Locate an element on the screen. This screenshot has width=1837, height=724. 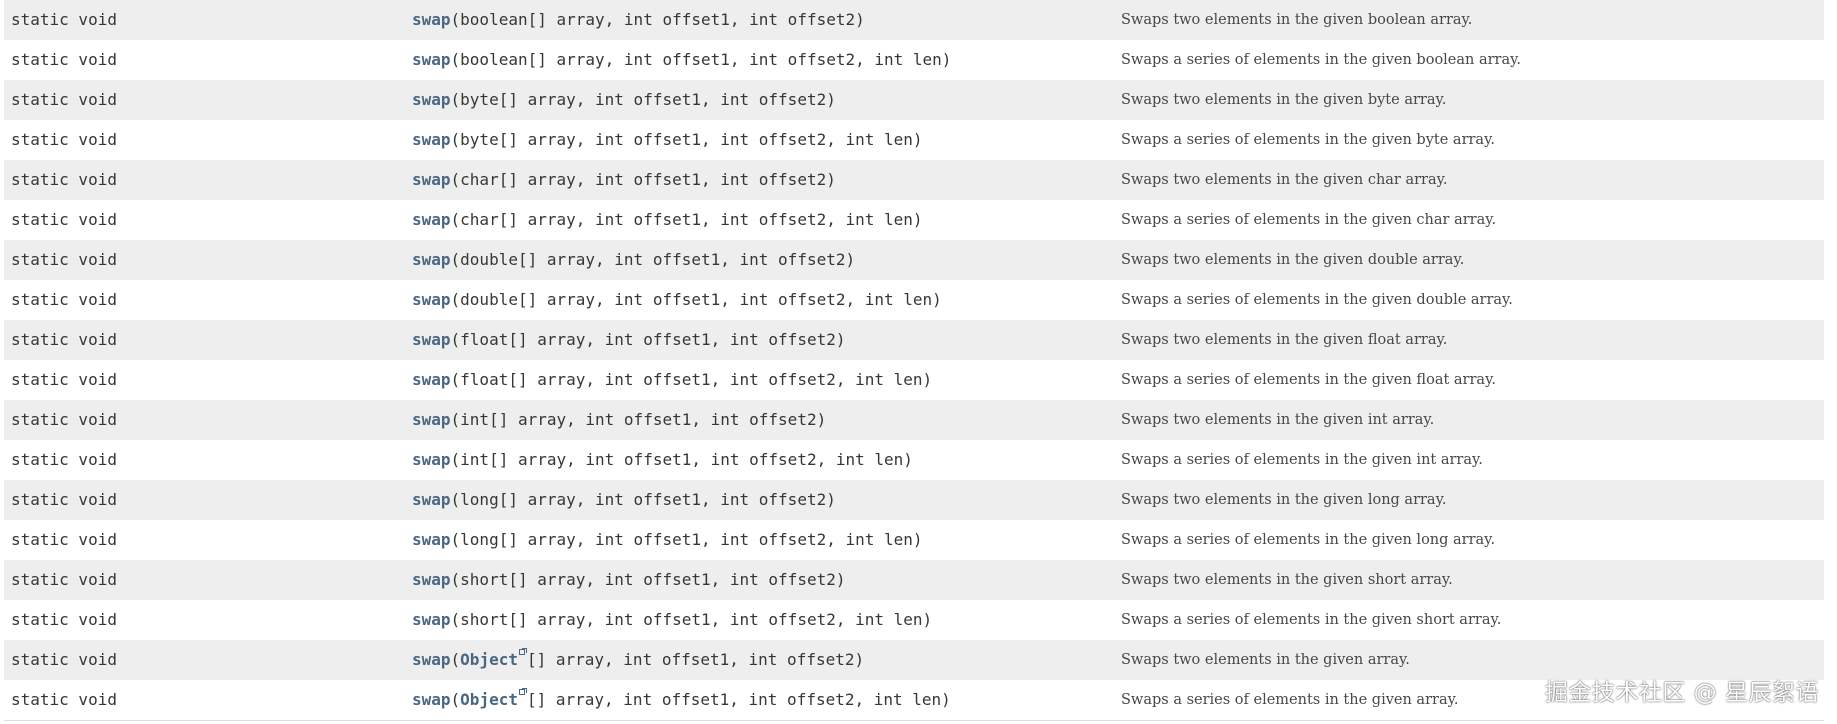
watermark: 掘金技术社区 @ 星辰絮语 is located at coordinates (1681, 693).